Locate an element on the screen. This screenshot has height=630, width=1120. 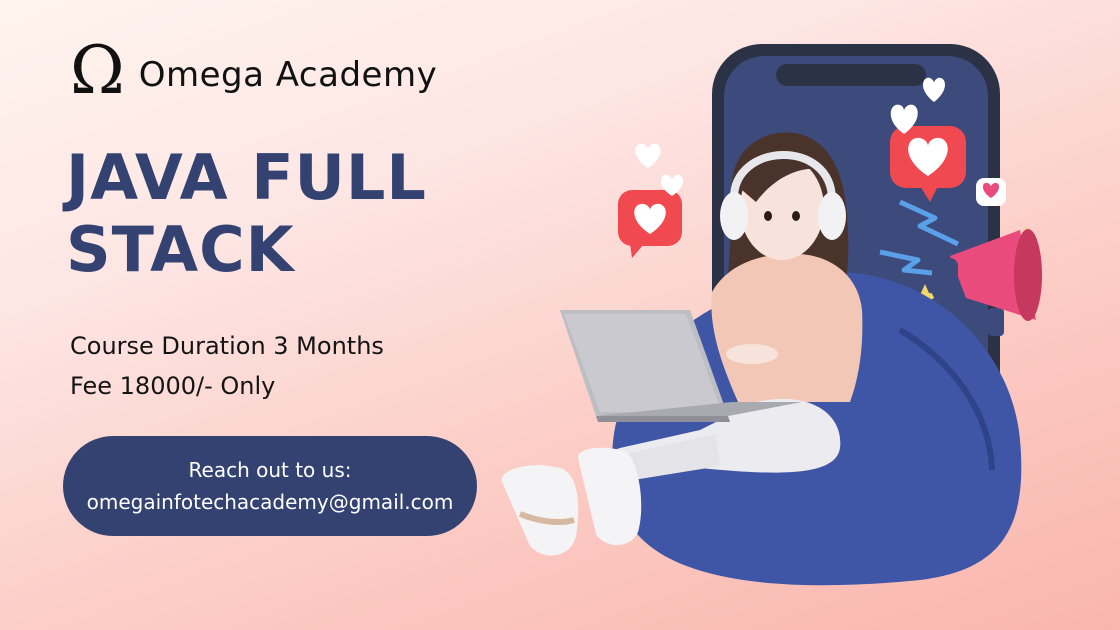
contact-label: Reach out to us: is located at coordinates (270, 470).